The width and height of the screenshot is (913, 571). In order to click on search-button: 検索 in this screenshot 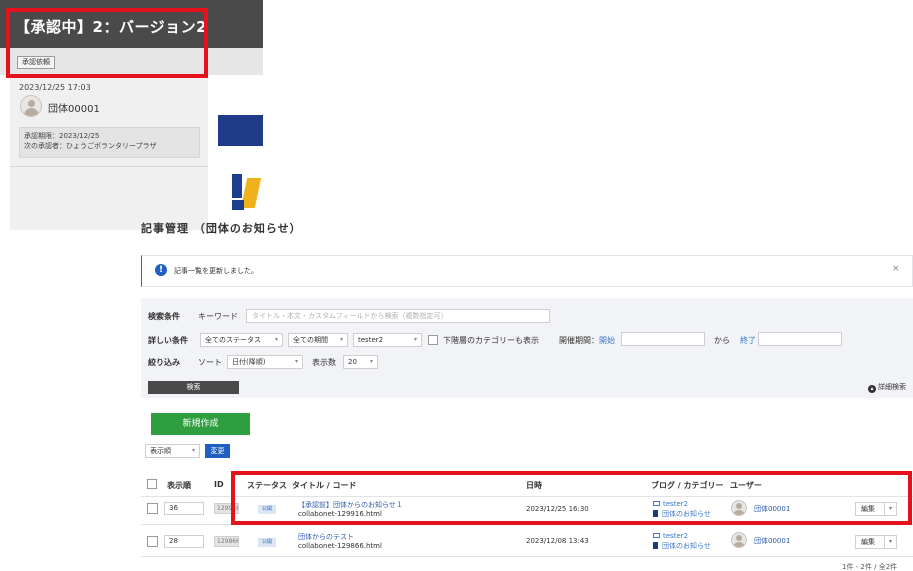, I will do `click(193, 387)`.